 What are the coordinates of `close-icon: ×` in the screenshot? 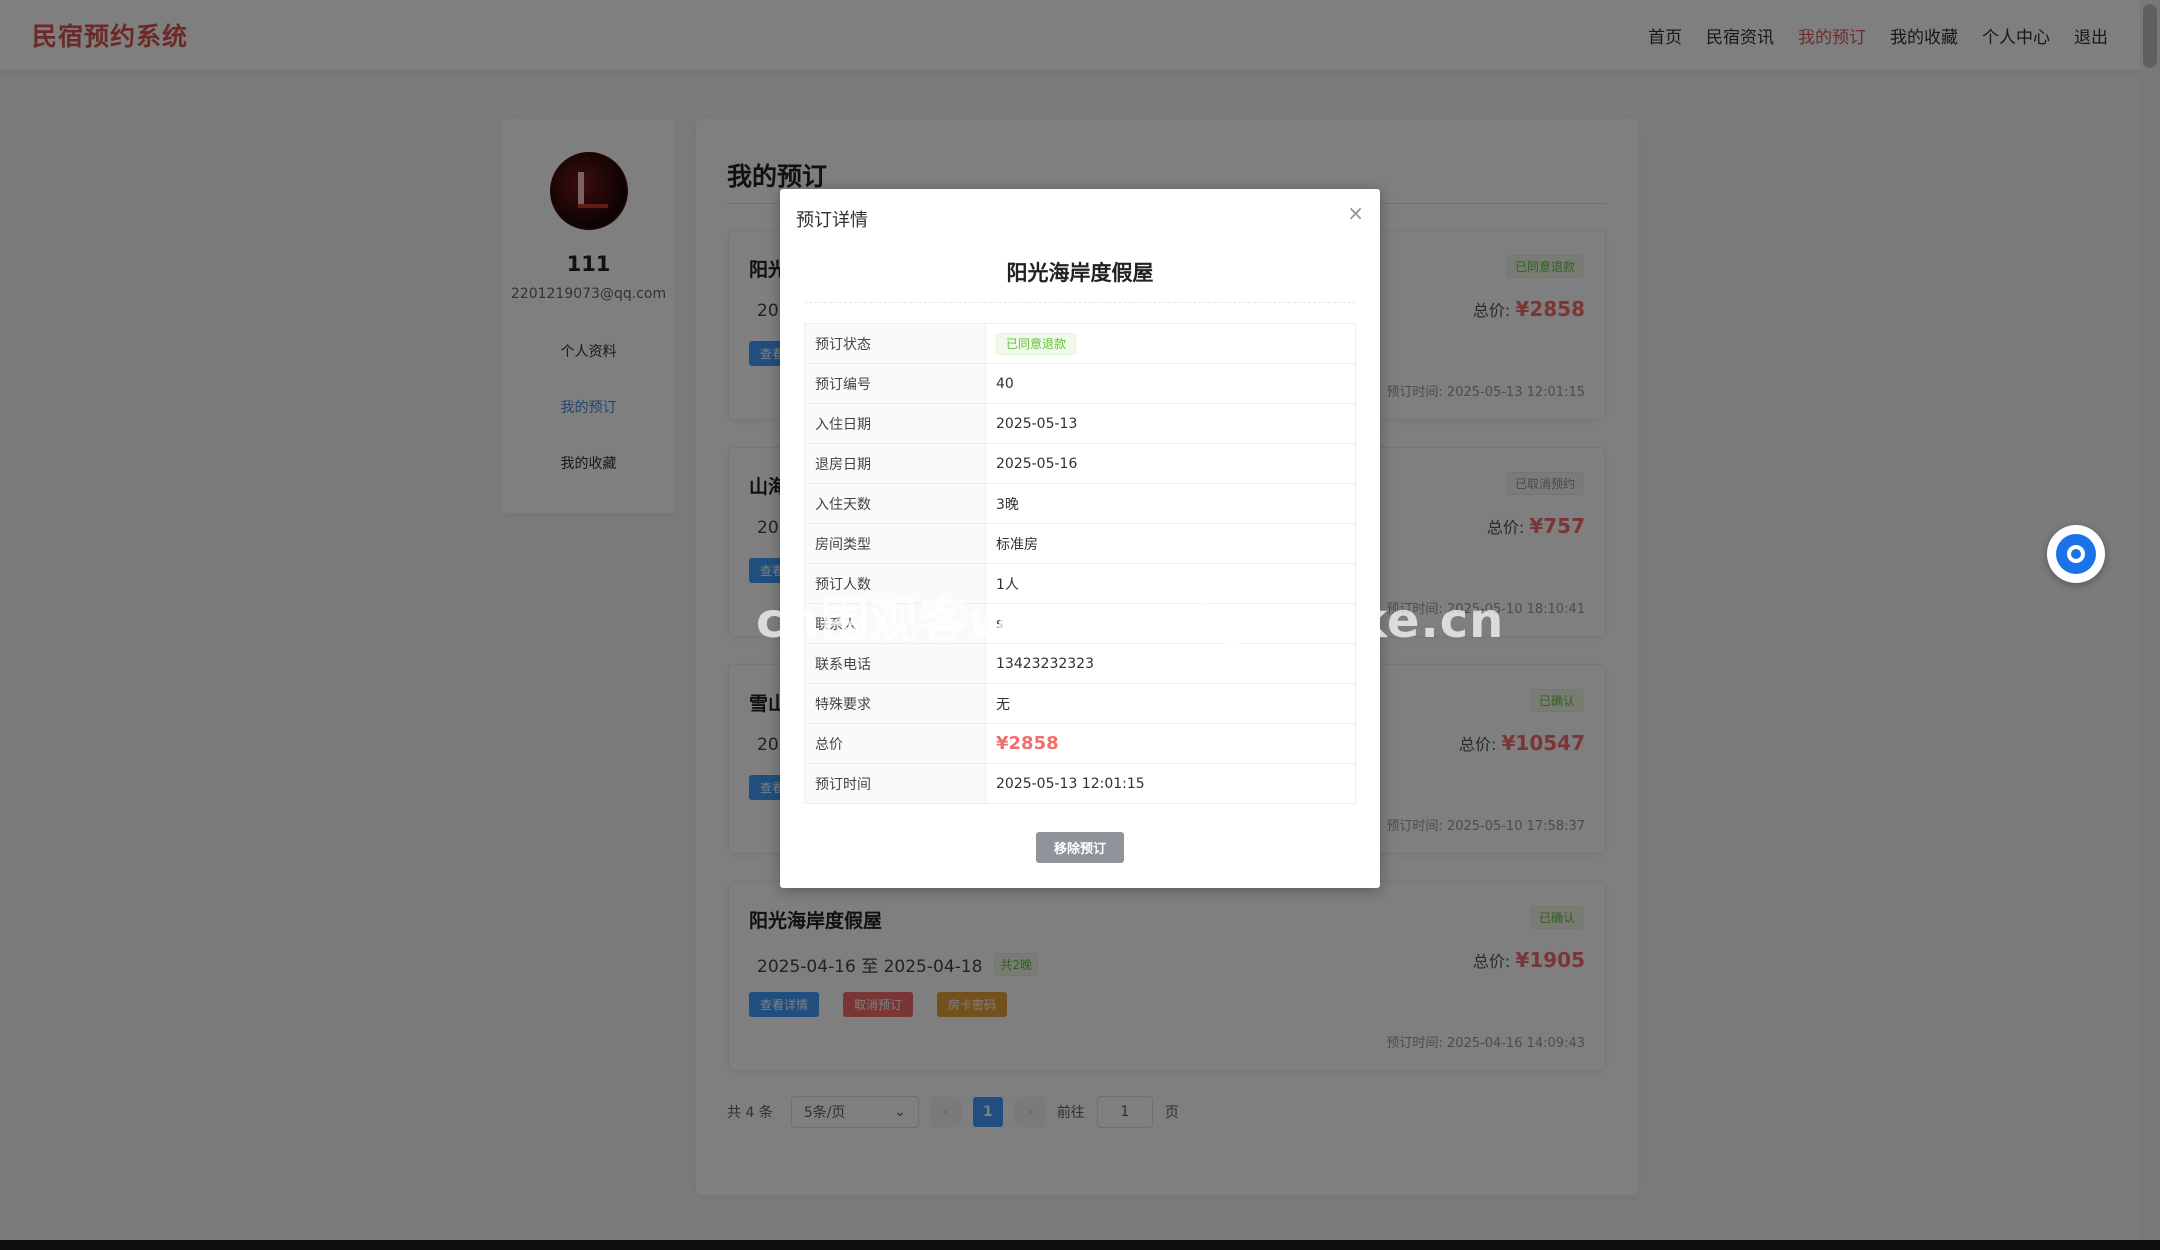 It's located at (1355, 213).